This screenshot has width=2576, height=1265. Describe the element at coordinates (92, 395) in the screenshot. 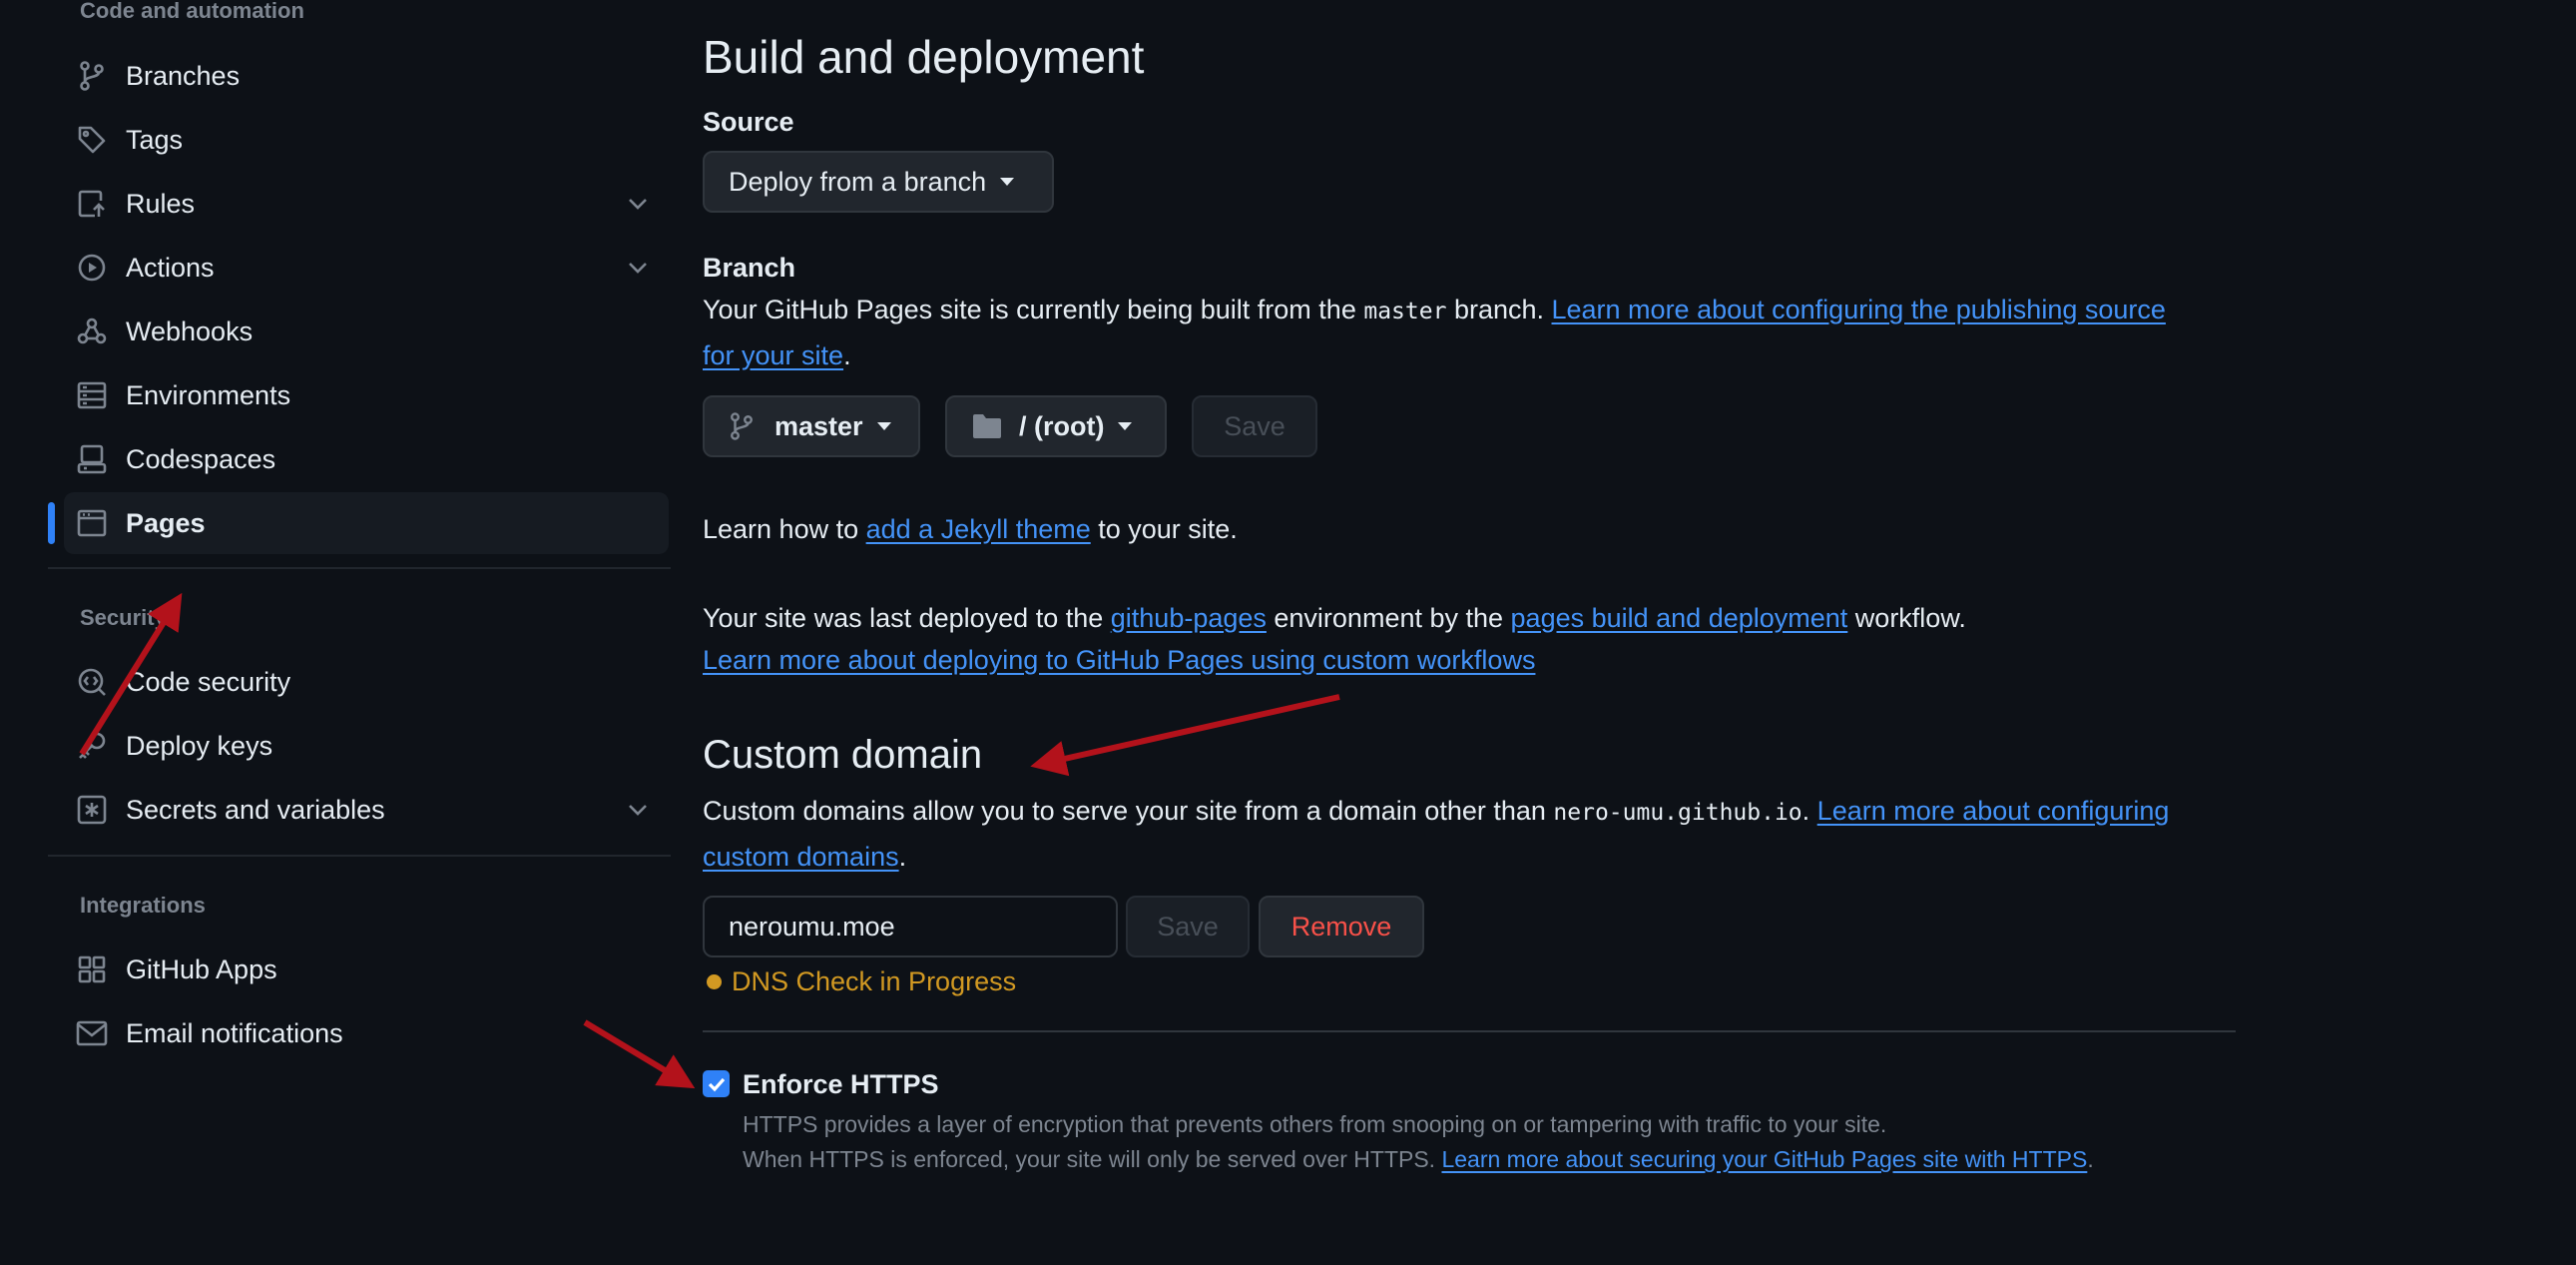

I see `server-icon` at that location.